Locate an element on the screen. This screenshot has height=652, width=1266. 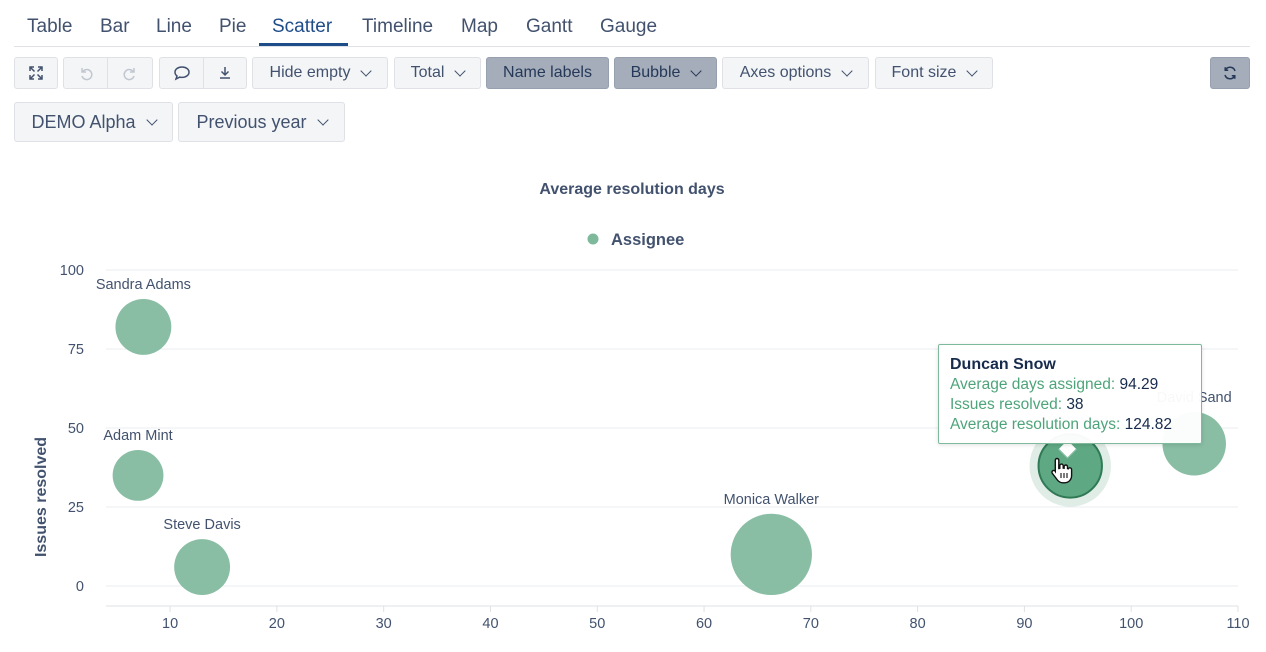
total-dropdown: Total is located at coordinates (437, 73).